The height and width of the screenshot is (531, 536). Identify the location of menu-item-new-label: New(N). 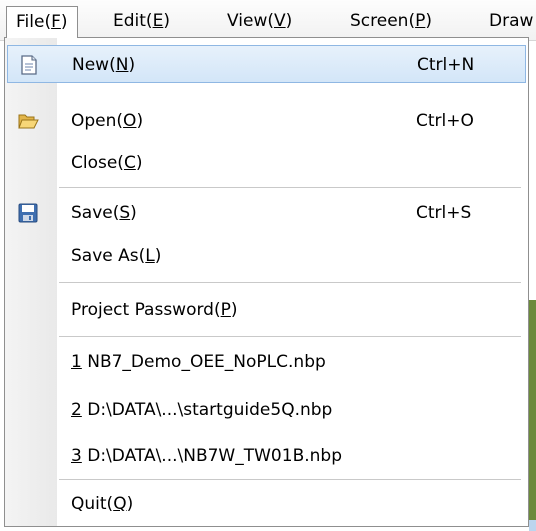
(104, 65).